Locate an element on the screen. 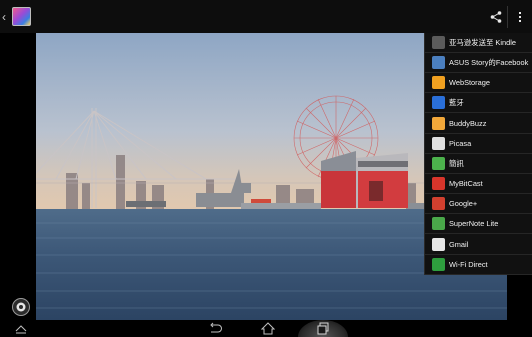 This screenshot has width=532, height=337. share-menu-item: BuddyBuzz is located at coordinates (478, 124).